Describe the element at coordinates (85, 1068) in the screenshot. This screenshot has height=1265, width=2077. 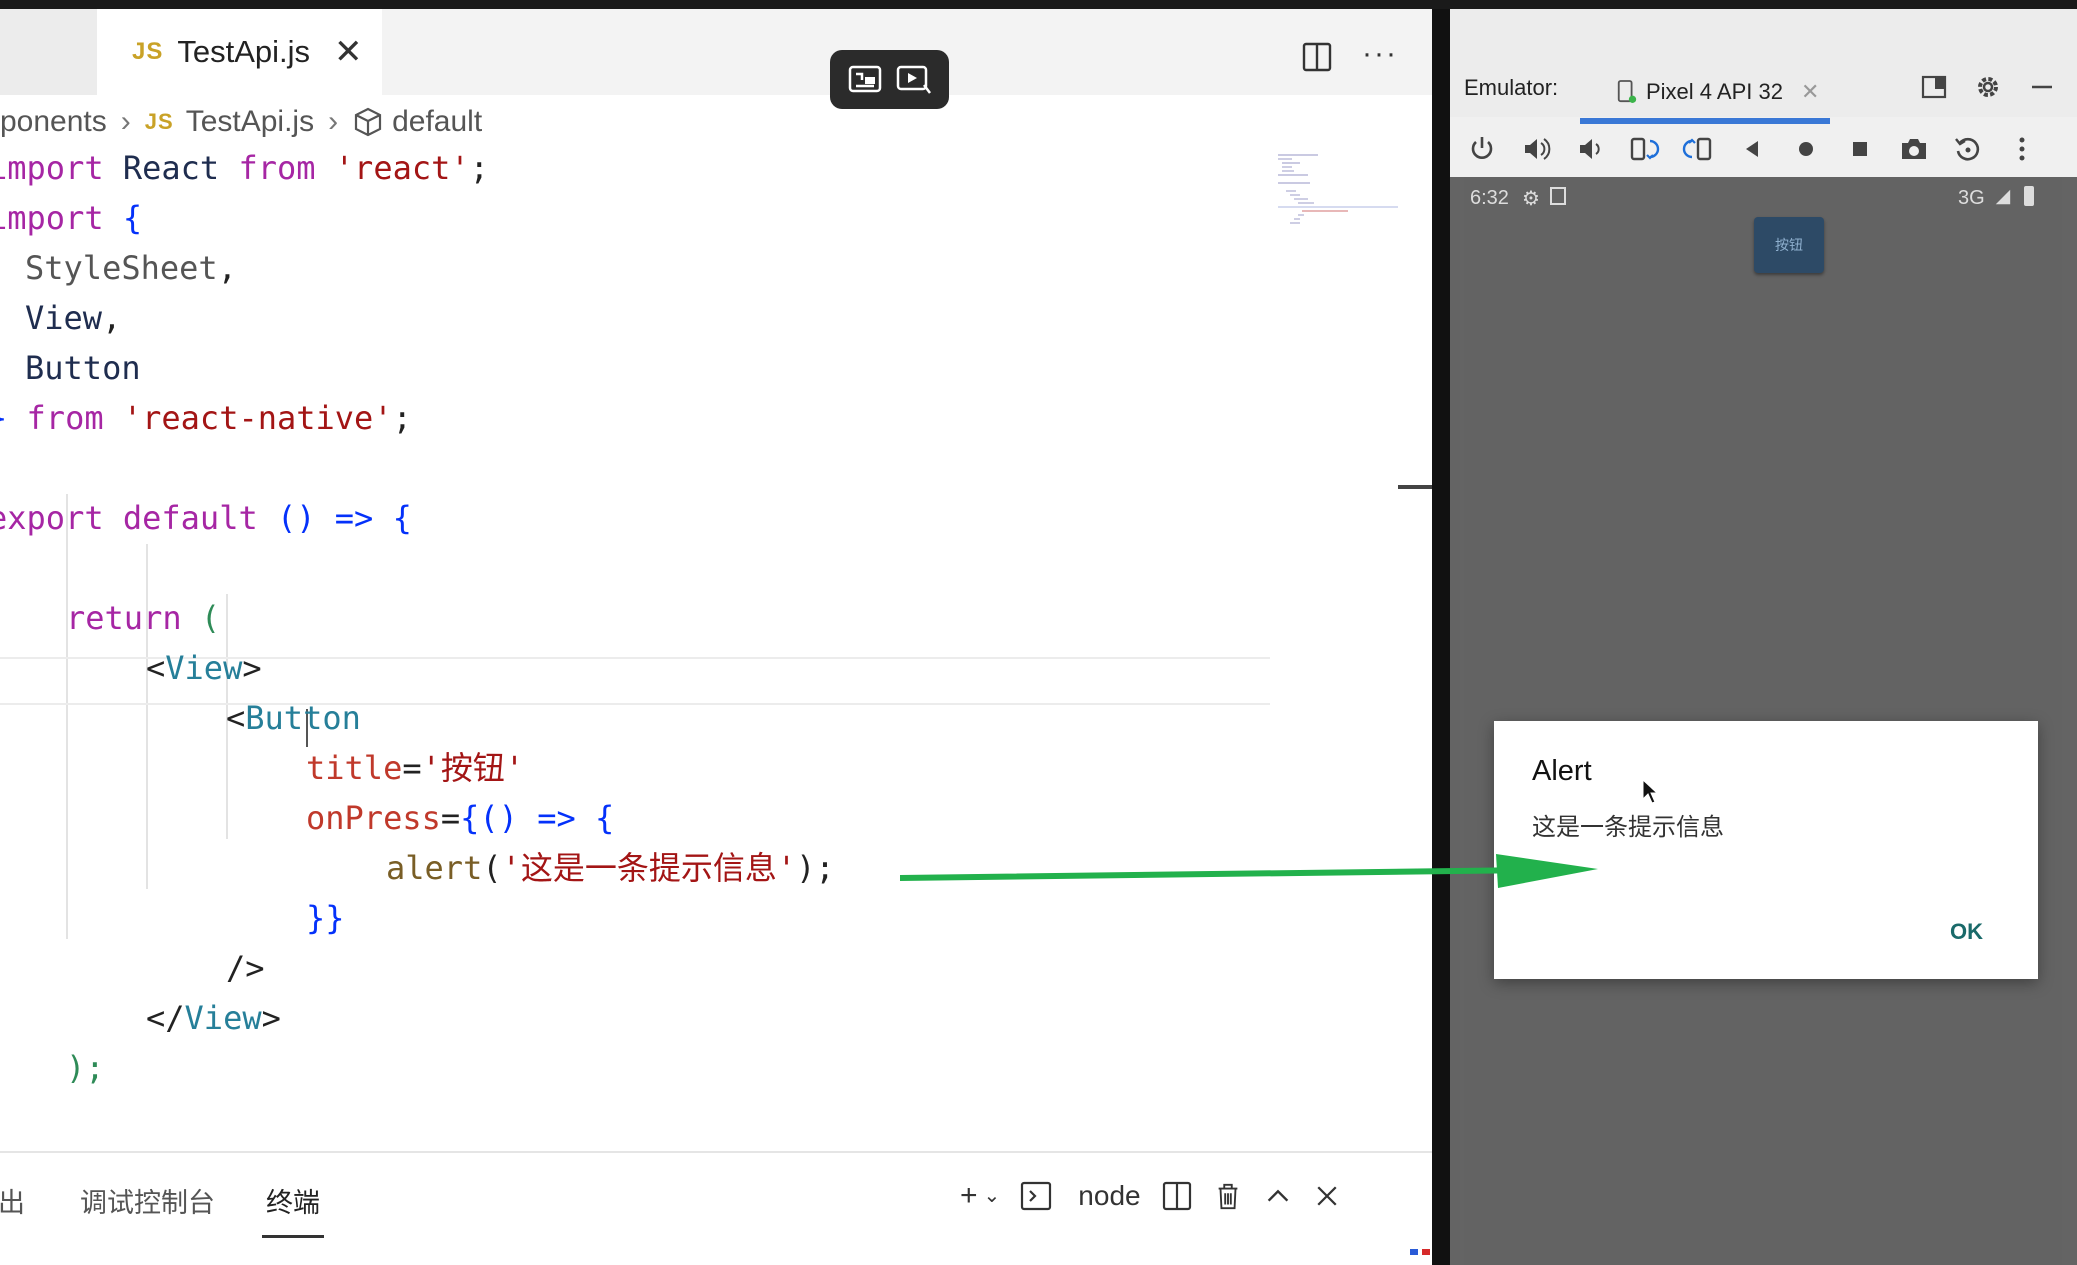
I see `code-line-19: );` at that location.